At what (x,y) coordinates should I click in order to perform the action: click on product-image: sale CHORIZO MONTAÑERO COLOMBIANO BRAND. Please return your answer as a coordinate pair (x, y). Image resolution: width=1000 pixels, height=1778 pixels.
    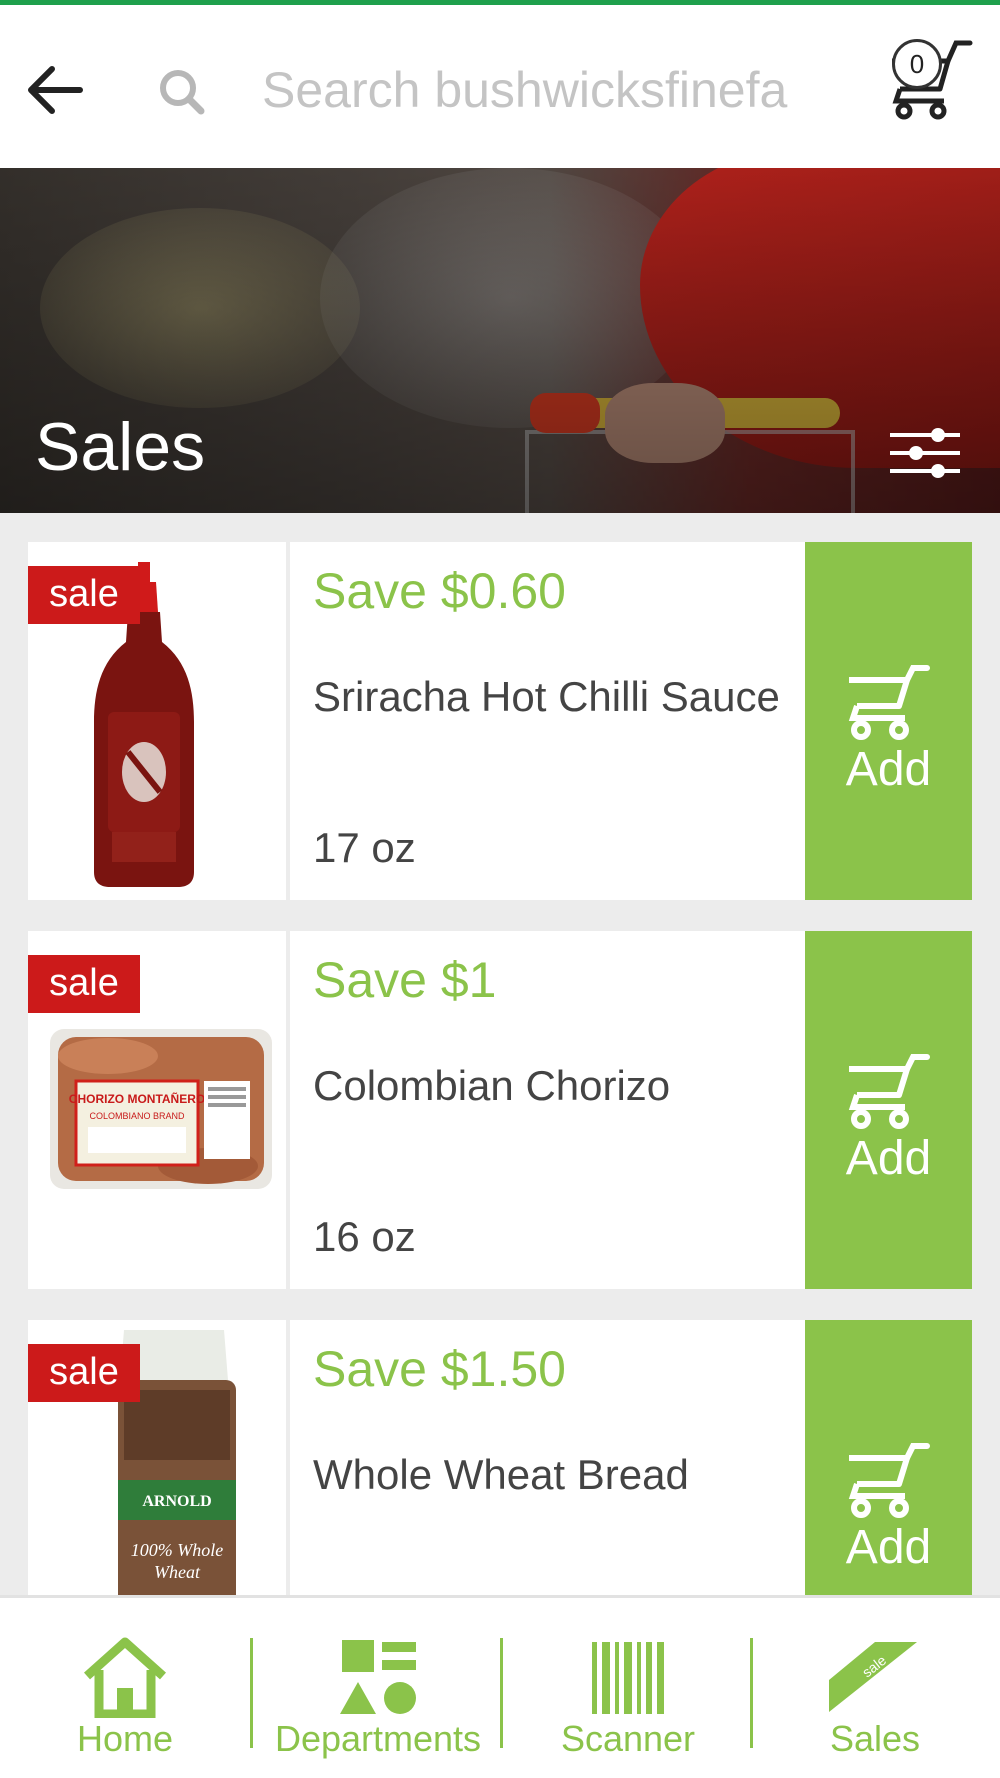
    Looking at the image, I should click on (159, 1110).